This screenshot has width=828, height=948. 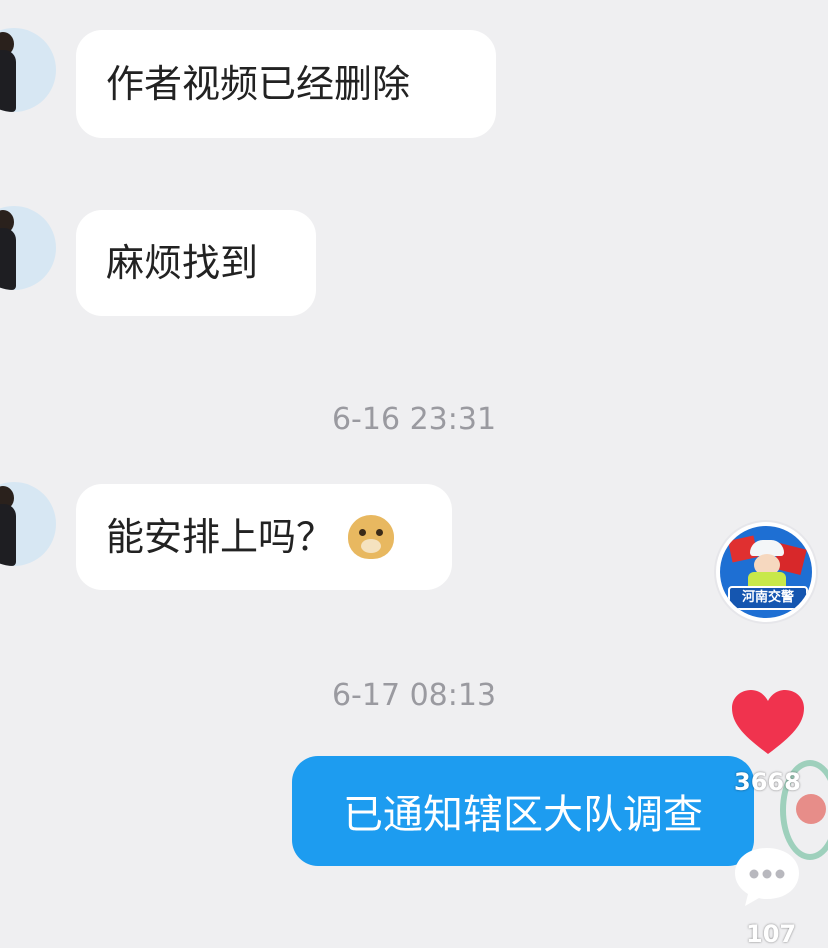 I want to click on comment-bubble-icon, so click(x=767, y=877).